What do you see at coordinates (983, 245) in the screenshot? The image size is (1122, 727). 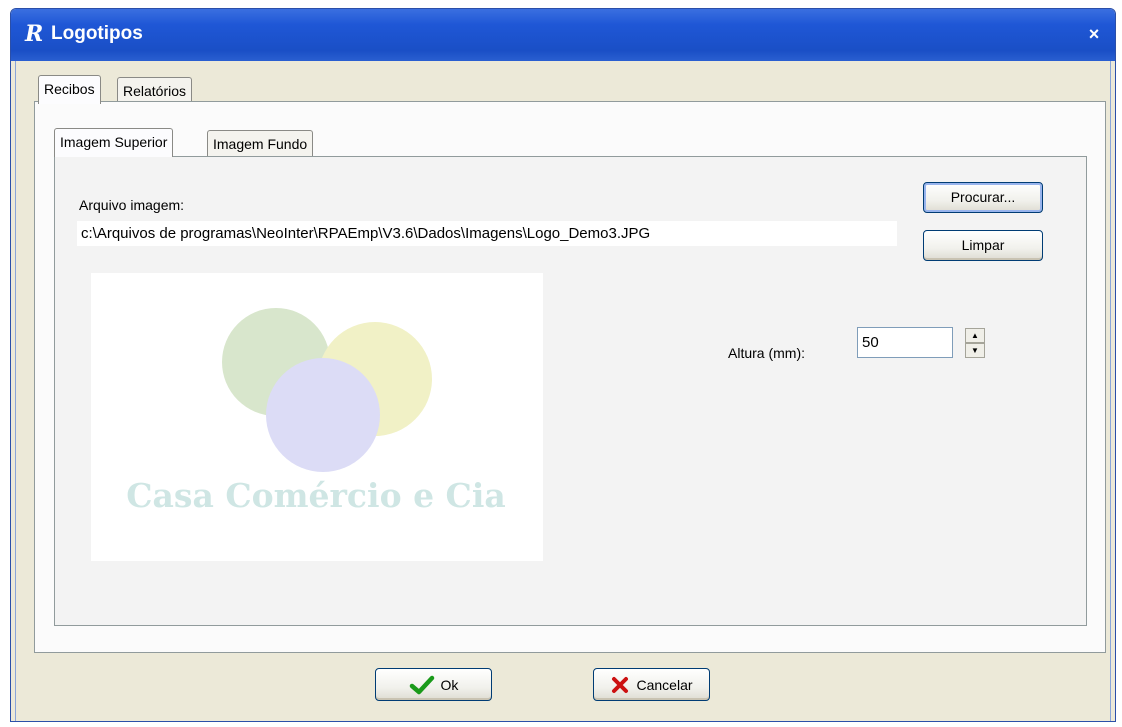 I see `clear-button: Limpar` at bounding box center [983, 245].